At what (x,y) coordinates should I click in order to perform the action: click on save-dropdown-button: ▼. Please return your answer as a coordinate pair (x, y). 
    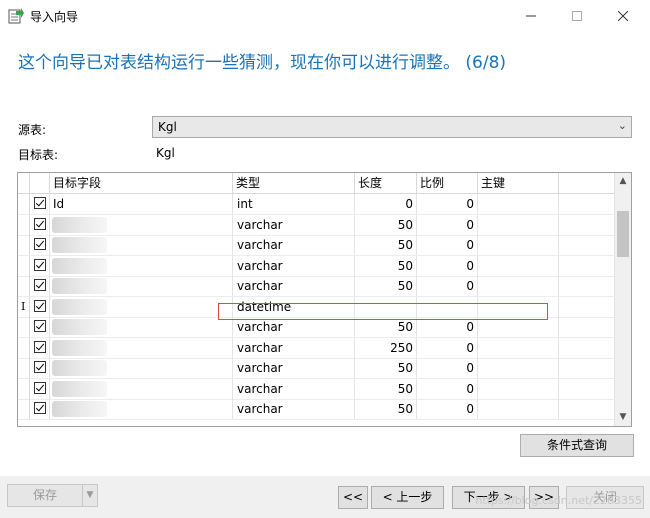
    Looking at the image, I should click on (90, 495).